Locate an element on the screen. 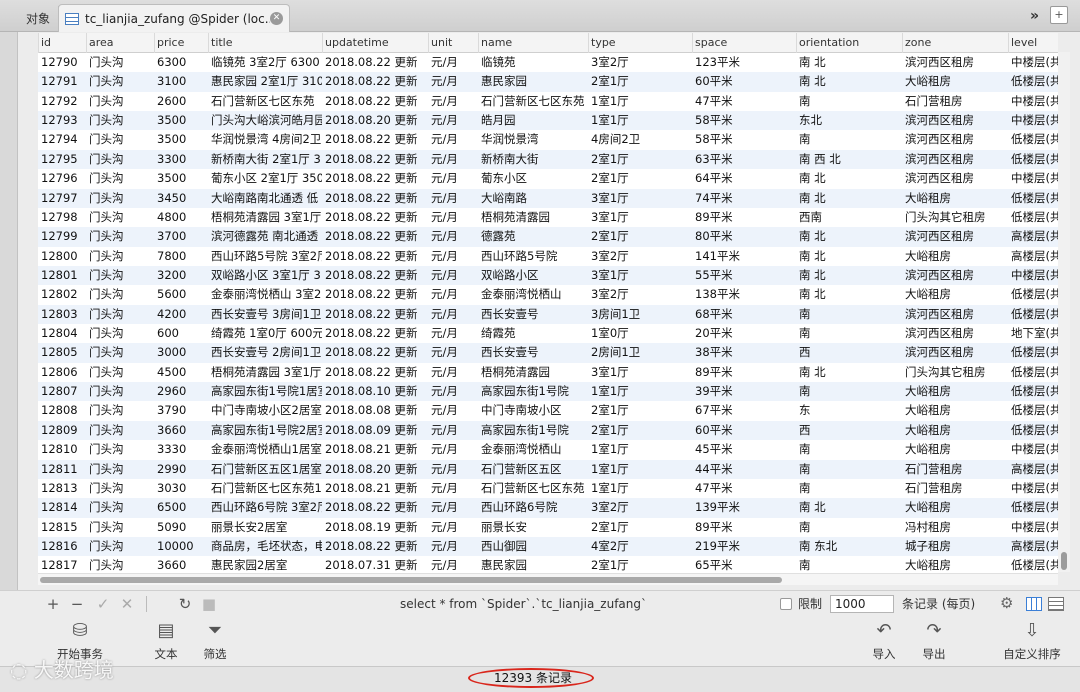 Image resolution: width=1080 pixels, height=692 pixels. cell-orientation: 西南 is located at coordinates (849, 217).